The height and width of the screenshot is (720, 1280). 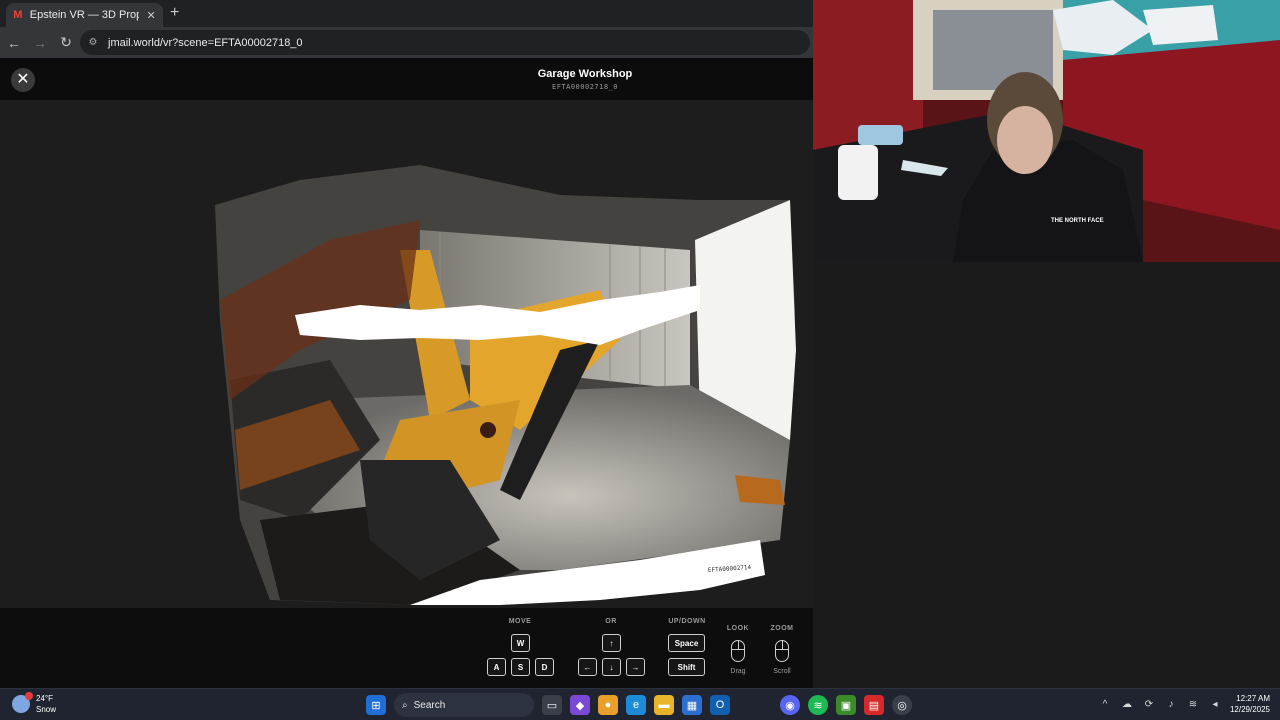 What do you see at coordinates (687, 621) in the screenshot?
I see `updown-label: UP/DOWN` at bounding box center [687, 621].